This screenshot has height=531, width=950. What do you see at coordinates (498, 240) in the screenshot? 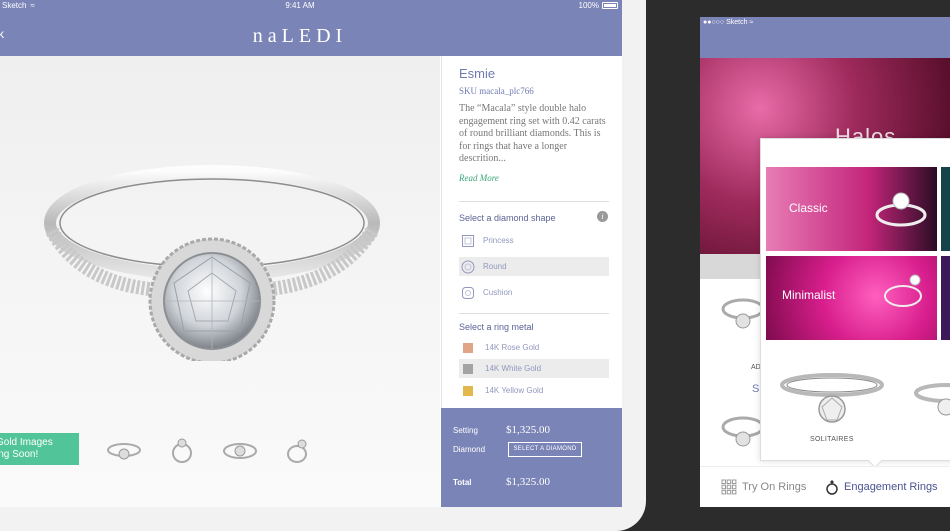
I see `shape-label: Princess` at bounding box center [498, 240].